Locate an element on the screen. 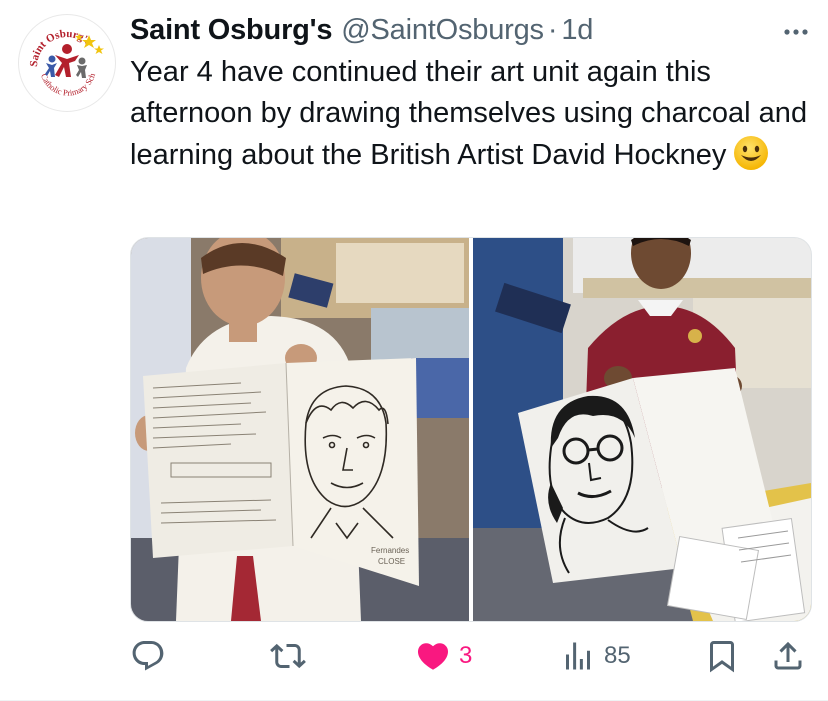 Image resolution: width=828 pixels, height=701 pixels. bookmark-button is located at coordinates (722, 656).